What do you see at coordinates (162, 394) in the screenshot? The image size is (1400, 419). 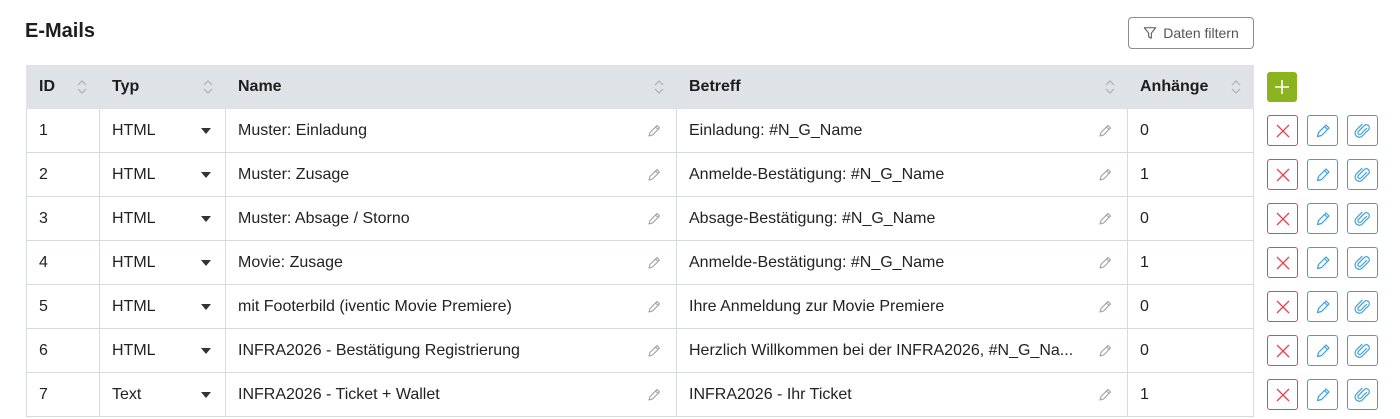 I see `cell-type-select: Text` at bounding box center [162, 394].